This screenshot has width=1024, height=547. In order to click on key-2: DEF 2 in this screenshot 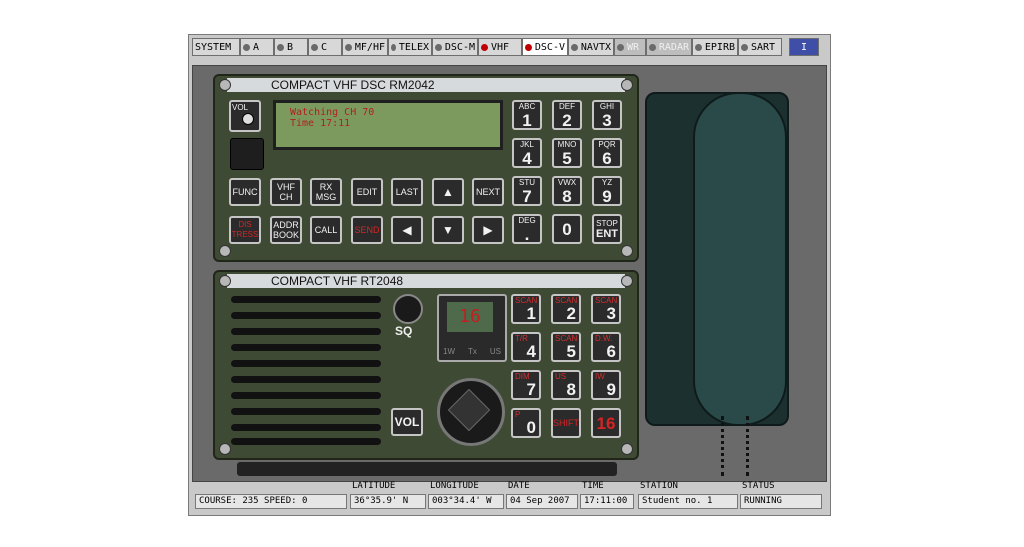, I will do `click(567, 115)`.